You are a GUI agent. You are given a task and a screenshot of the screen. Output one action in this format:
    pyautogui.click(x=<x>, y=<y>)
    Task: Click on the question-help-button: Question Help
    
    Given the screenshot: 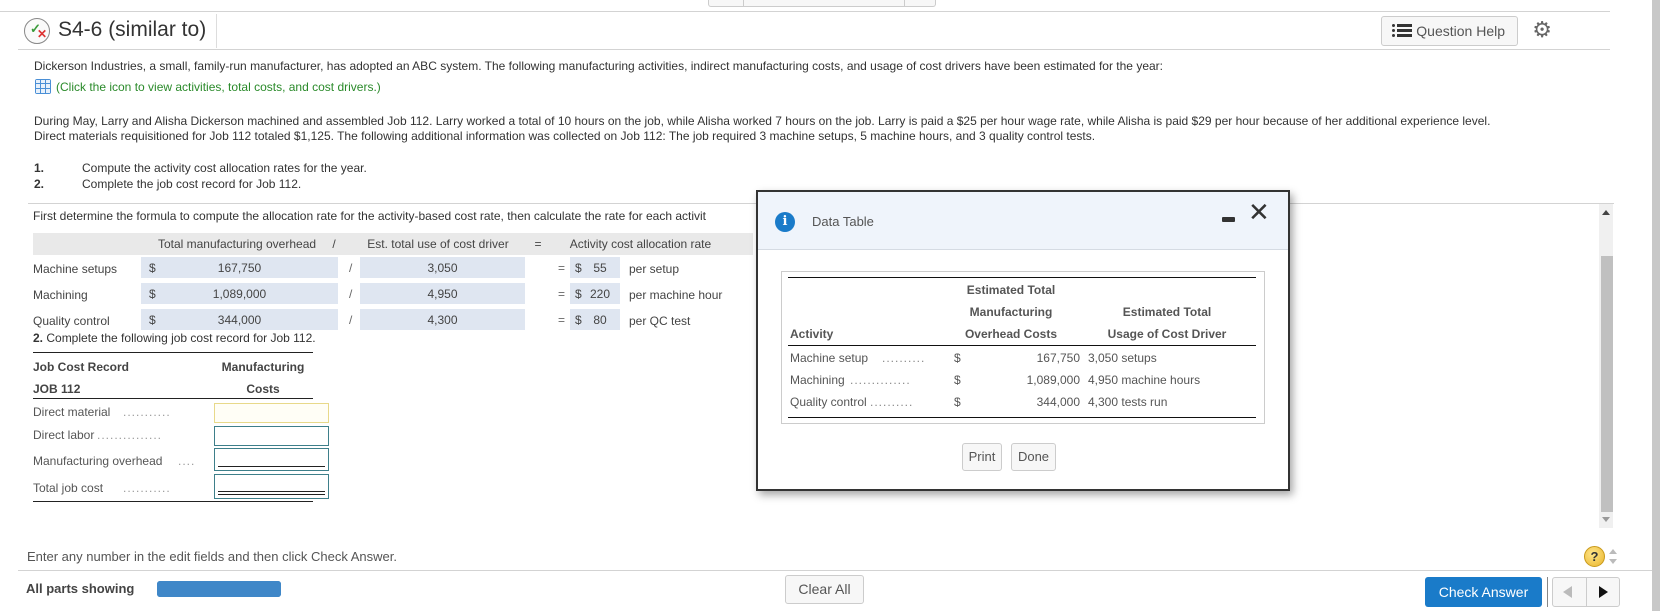 What is the action you would take?
    pyautogui.click(x=1449, y=31)
    